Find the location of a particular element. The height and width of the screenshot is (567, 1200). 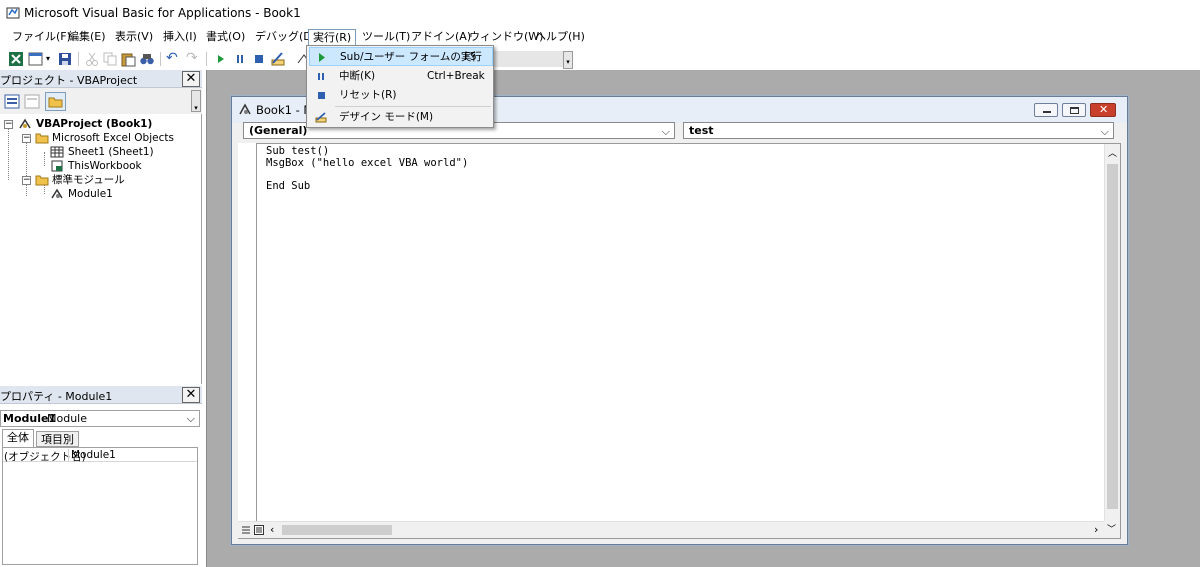

project-panel-close-icon: ✕ is located at coordinates (191, 79).